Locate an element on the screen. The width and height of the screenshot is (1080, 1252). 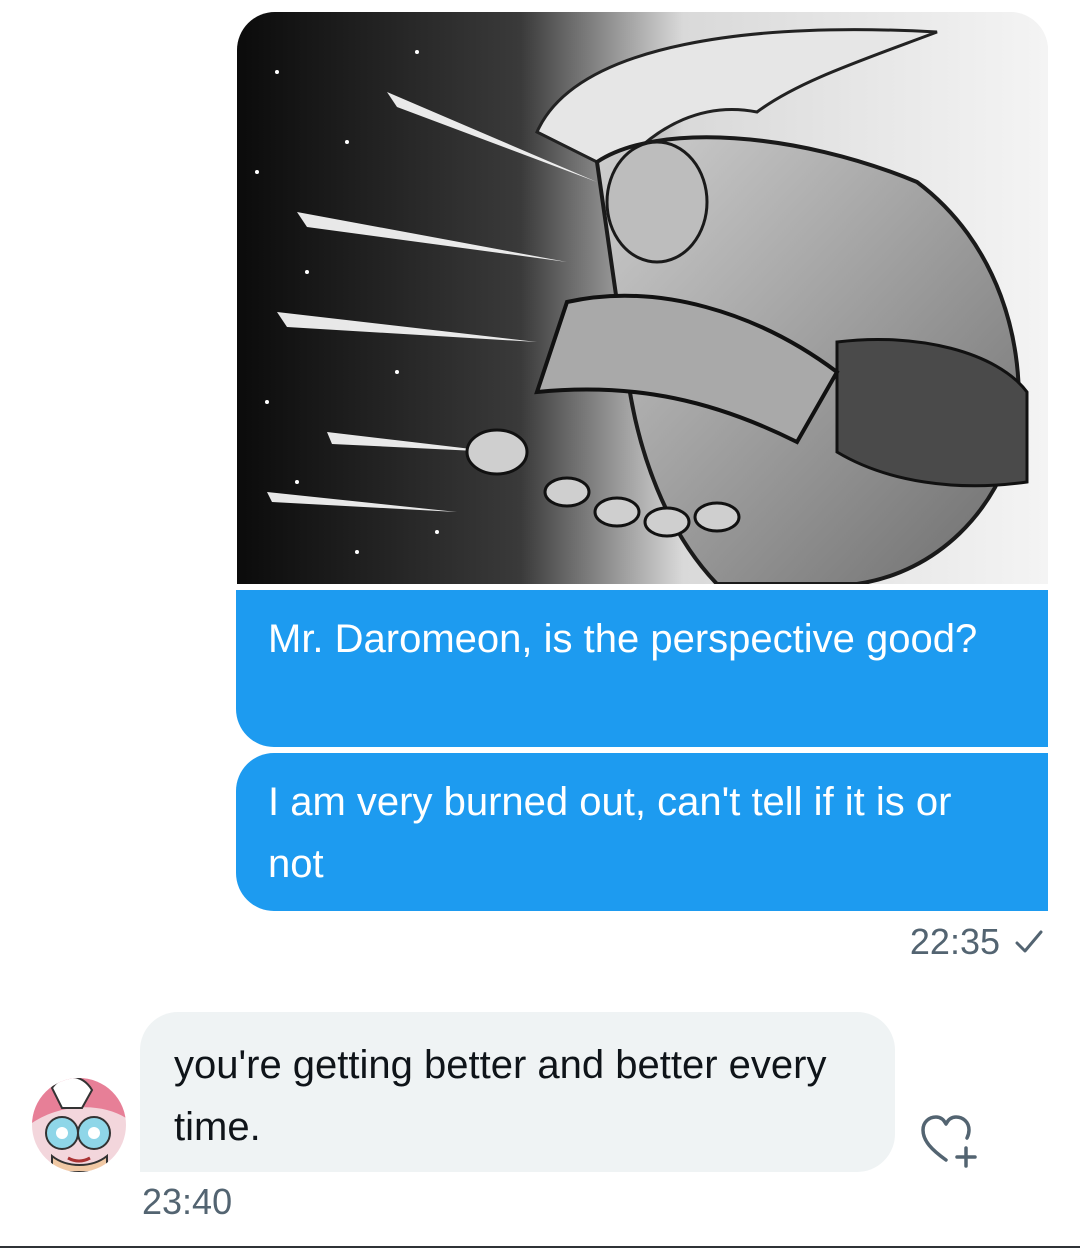
add-reaction-button is located at coordinates (950, 1140).